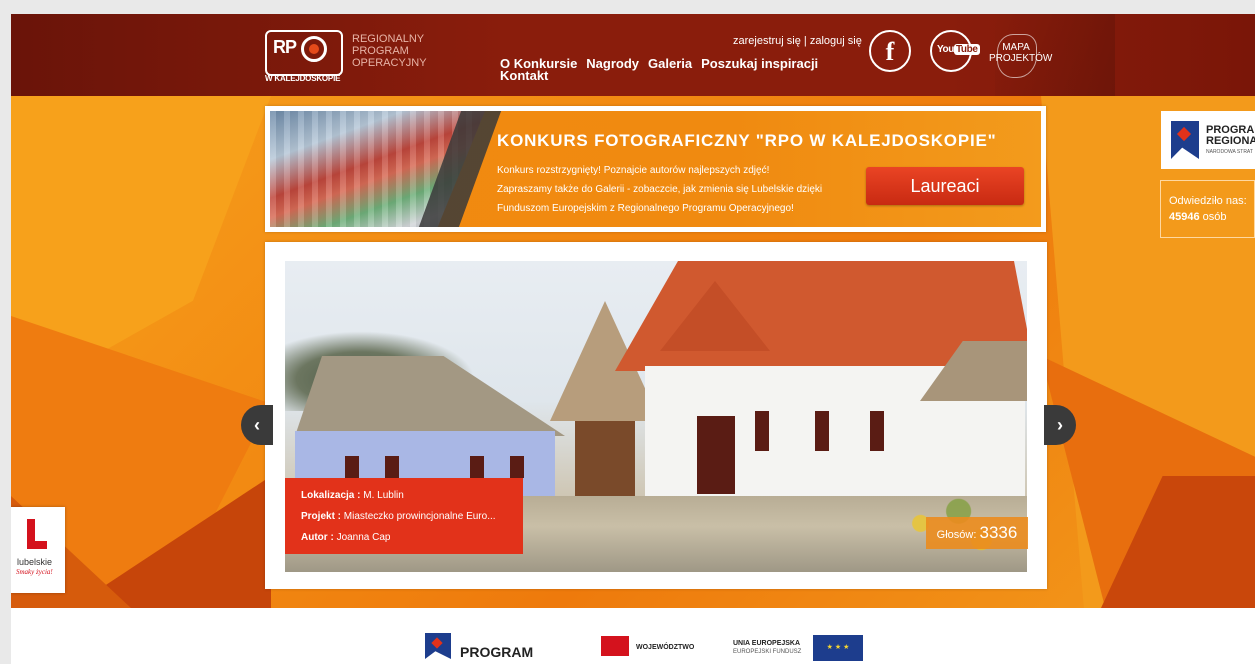  Describe the element at coordinates (836, 41) in the screenshot. I see `login-link: zaloguj się` at that location.